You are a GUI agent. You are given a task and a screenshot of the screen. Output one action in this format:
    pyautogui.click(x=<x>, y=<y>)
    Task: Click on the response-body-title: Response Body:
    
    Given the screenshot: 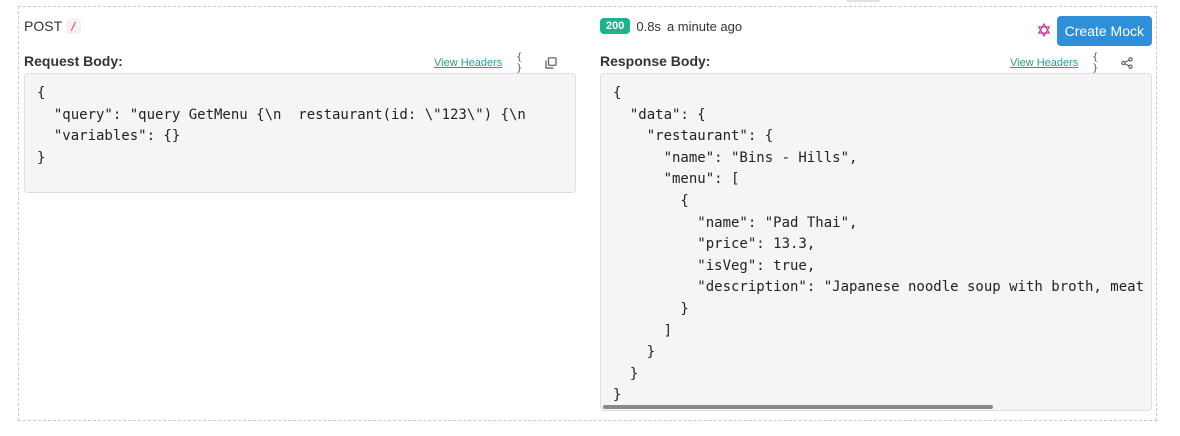 What is the action you would take?
    pyautogui.click(x=655, y=61)
    